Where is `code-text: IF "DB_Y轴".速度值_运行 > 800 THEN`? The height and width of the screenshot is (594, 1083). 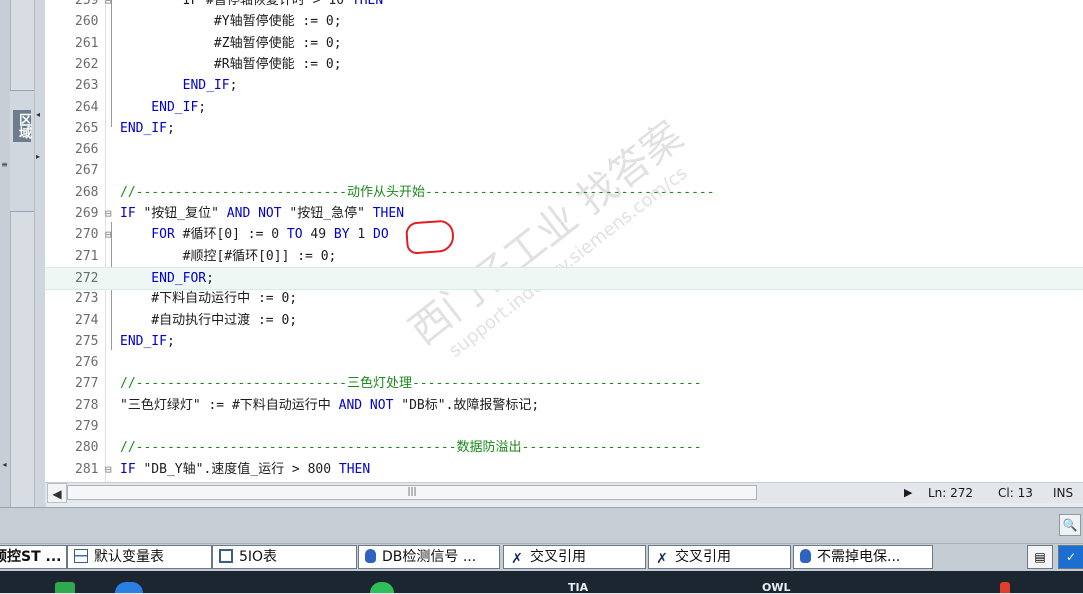 code-text: IF "DB_Y轴".速度值_运行 > 800 THEN is located at coordinates (245, 469).